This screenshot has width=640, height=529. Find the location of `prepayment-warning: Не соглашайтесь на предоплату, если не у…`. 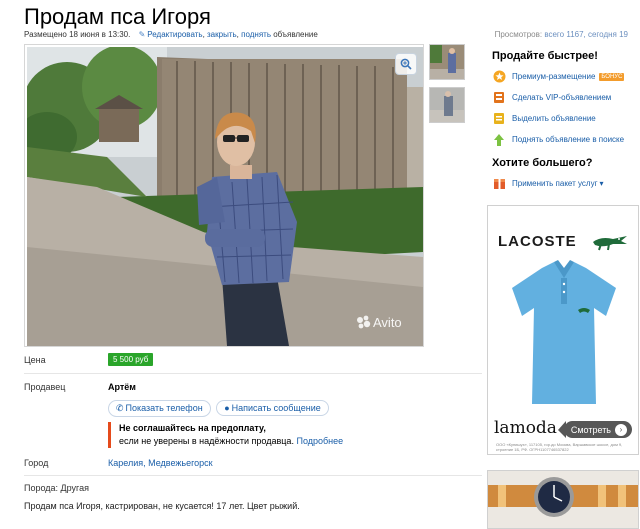

prepayment-warning: Не соглашайтесь на предоплату, если не у… is located at coordinates (225, 435).